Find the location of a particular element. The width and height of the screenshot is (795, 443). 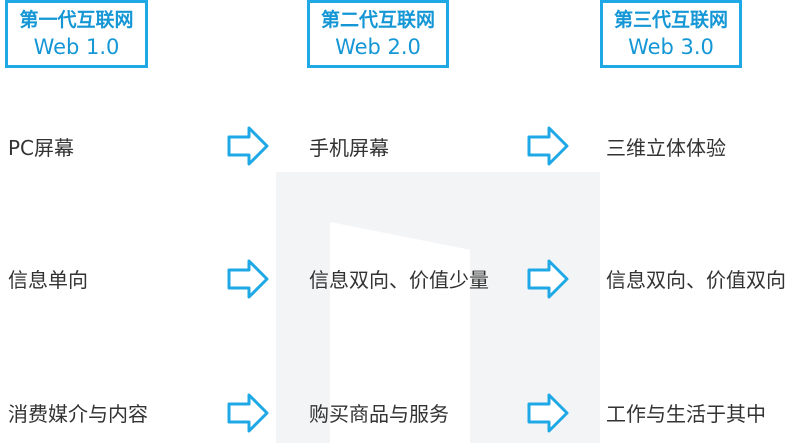

row3-web1-cell: 消费媒介与内容 is located at coordinates (78, 414).